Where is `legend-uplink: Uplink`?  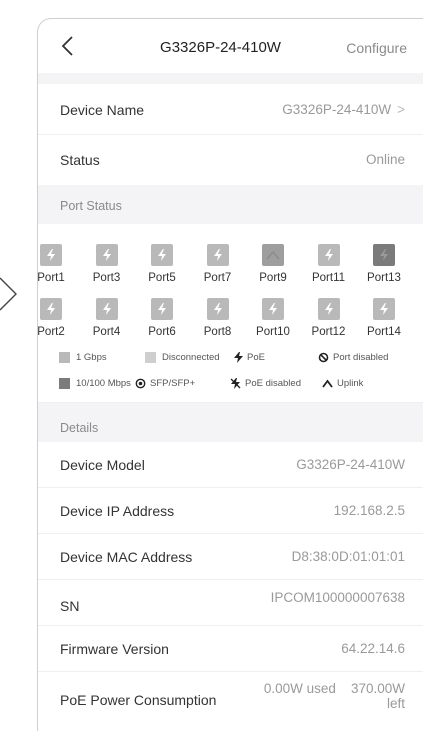
legend-uplink: Uplink is located at coordinates (342, 383).